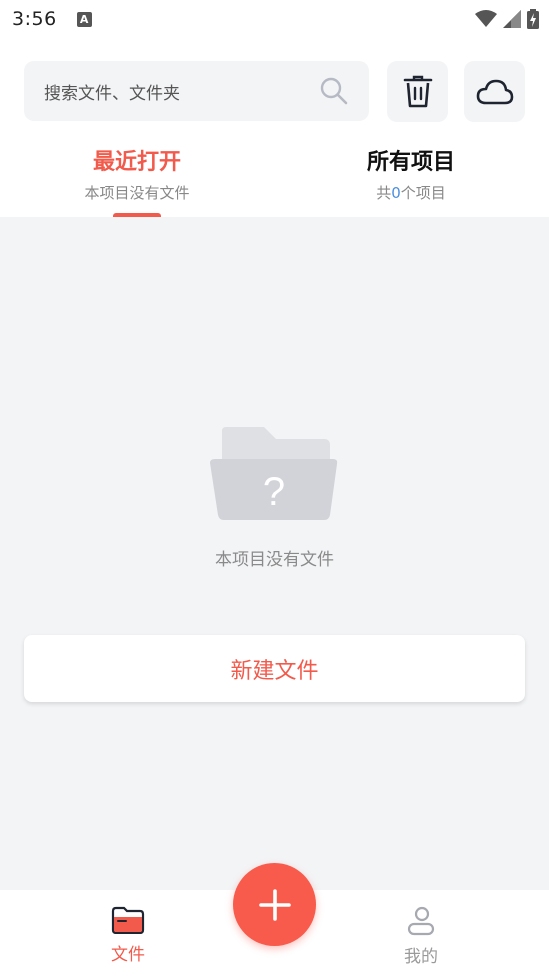 This screenshot has width=549, height=976. I want to click on search-bar: 搜索文件、文件夹, so click(196, 91).